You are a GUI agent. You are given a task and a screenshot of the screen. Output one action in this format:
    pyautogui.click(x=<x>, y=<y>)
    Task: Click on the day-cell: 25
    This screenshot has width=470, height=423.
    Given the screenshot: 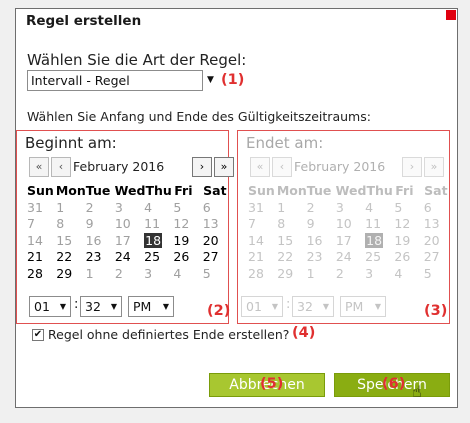 What is the action you would take?
    pyautogui.click(x=158, y=257)
    